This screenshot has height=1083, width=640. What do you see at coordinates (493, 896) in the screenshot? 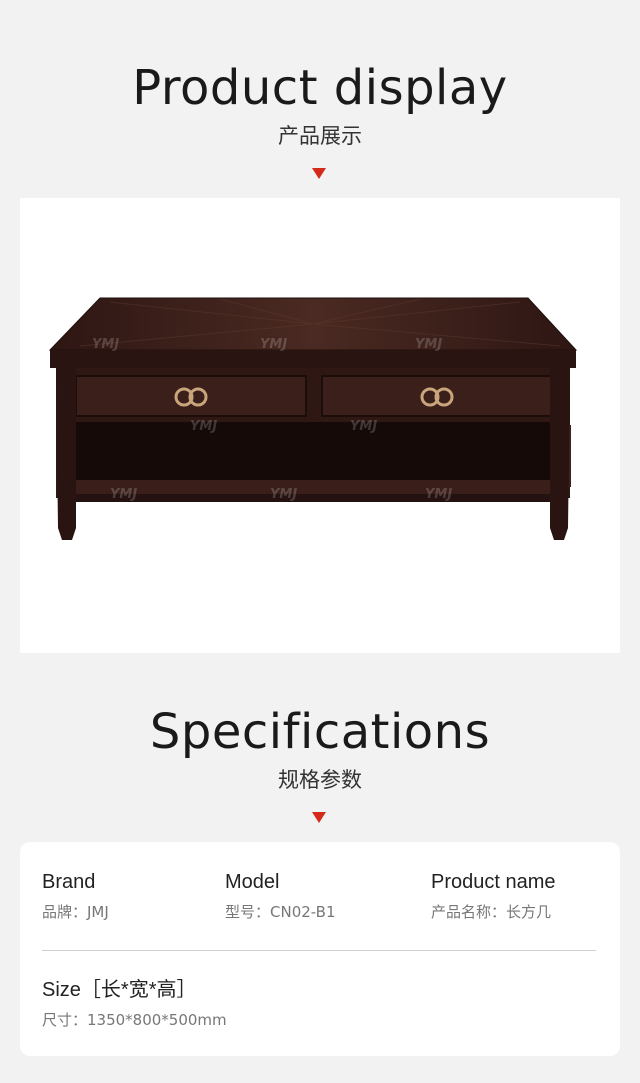
I see `spec-product-name: Product name 产品名称：长方几` at bounding box center [493, 896].